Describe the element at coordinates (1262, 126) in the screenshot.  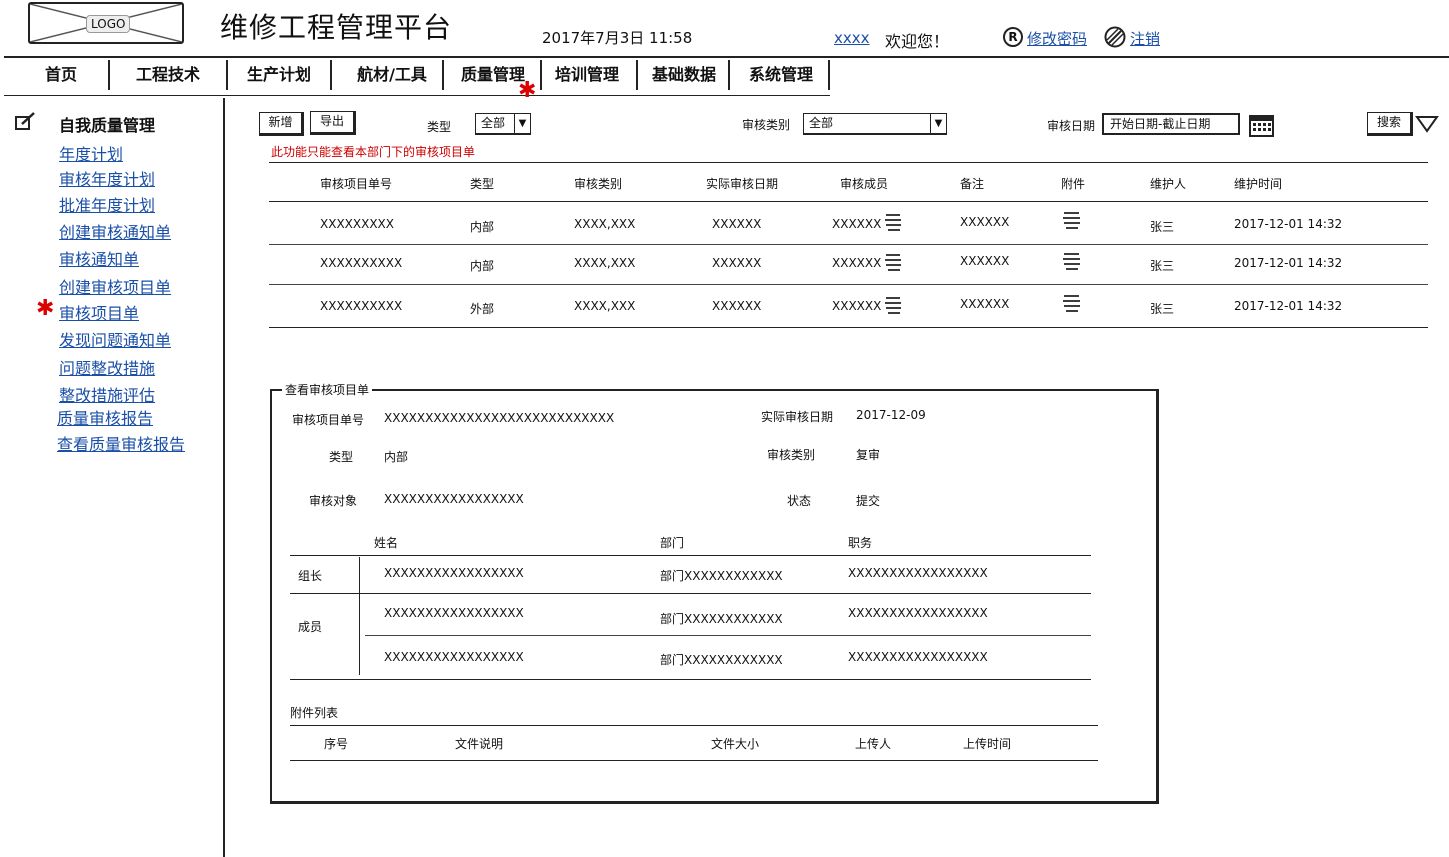
I see `calendar-icon` at that location.